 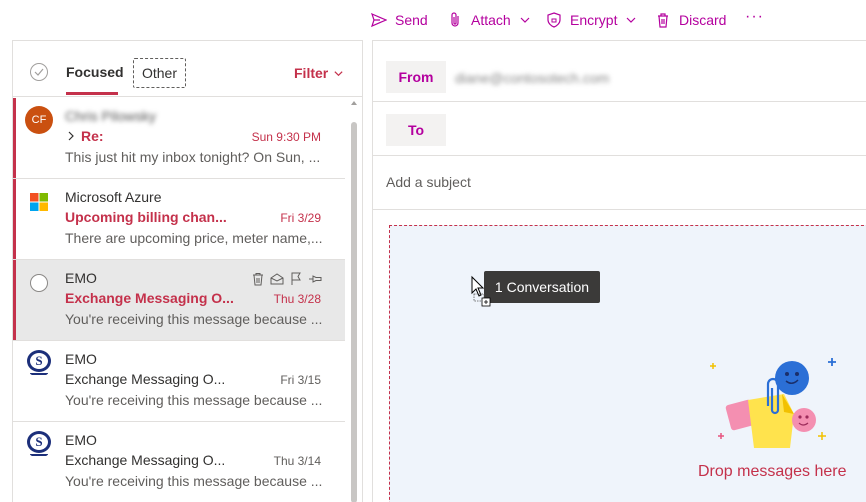 I want to click on shield-lock-icon, so click(x=554, y=20).